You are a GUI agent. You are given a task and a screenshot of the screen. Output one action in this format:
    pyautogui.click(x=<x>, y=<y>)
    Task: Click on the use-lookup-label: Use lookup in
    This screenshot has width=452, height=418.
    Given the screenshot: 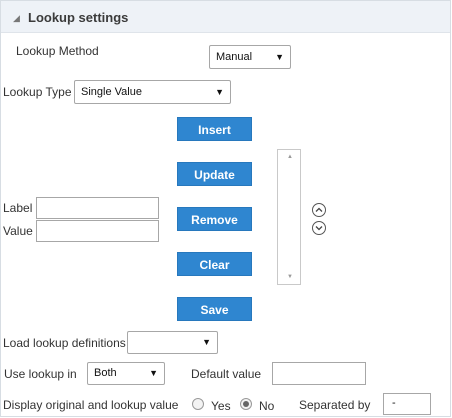 What is the action you would take?
    pyautogui.click(x=40, y=374)
    